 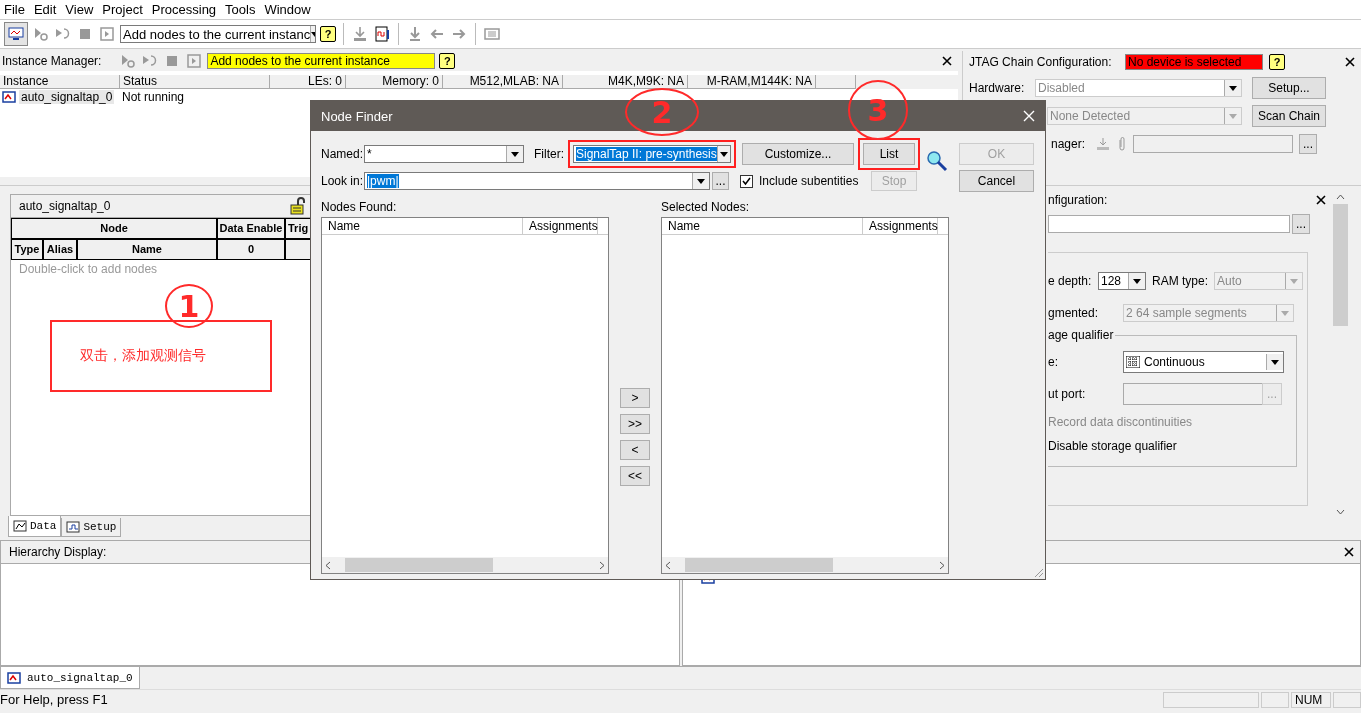 I want to click on checkbox-label: Disable storage qualifier, so click(x=1172, y=446).